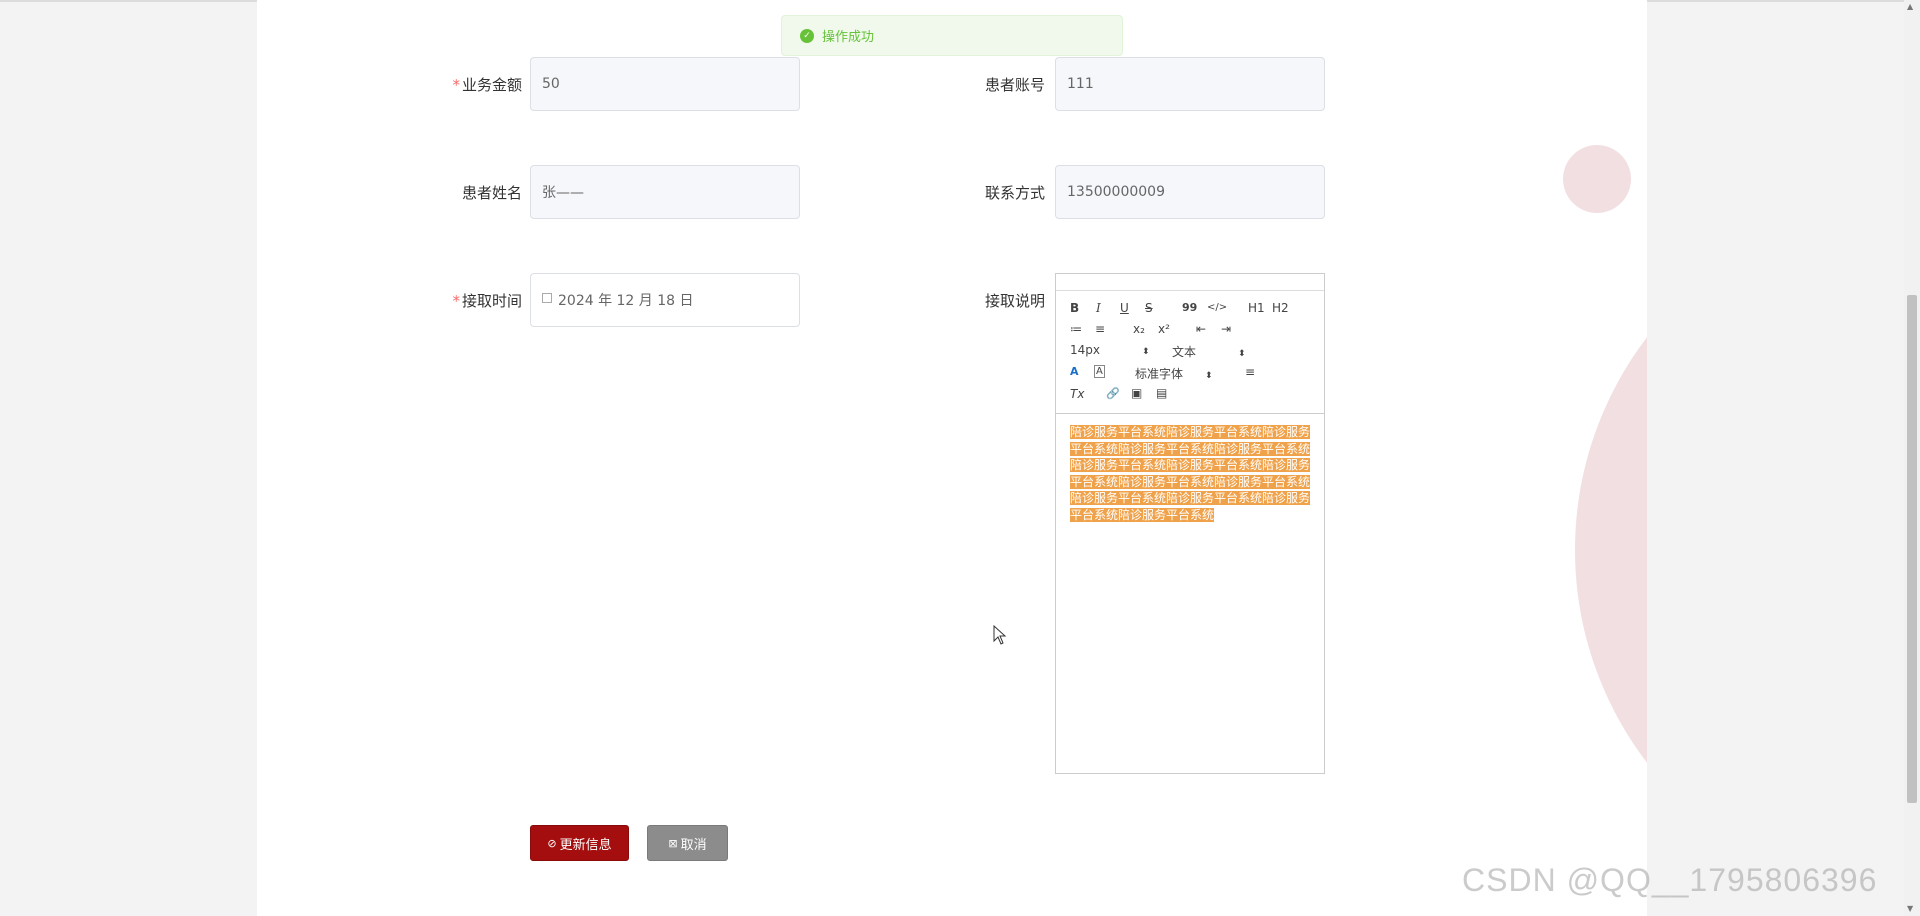 This screenshot has height=916, width=1920. What do you see at coordinates (1014, 301) in the screenshot?
I see `desc-label: 接取说明` at bounding box center [1014, 301].